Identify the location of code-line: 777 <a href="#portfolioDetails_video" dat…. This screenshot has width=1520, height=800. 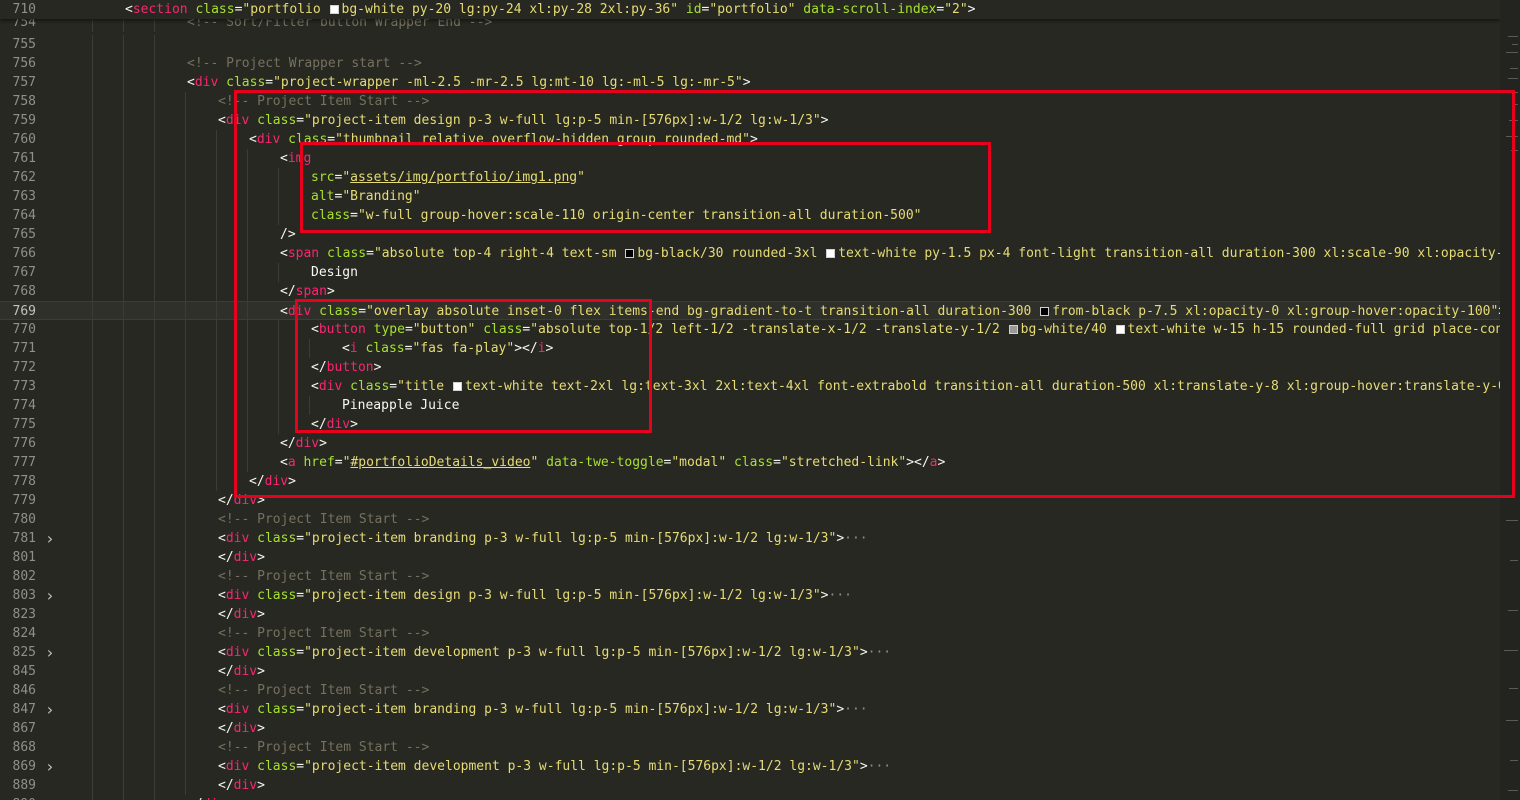
(750, 462).